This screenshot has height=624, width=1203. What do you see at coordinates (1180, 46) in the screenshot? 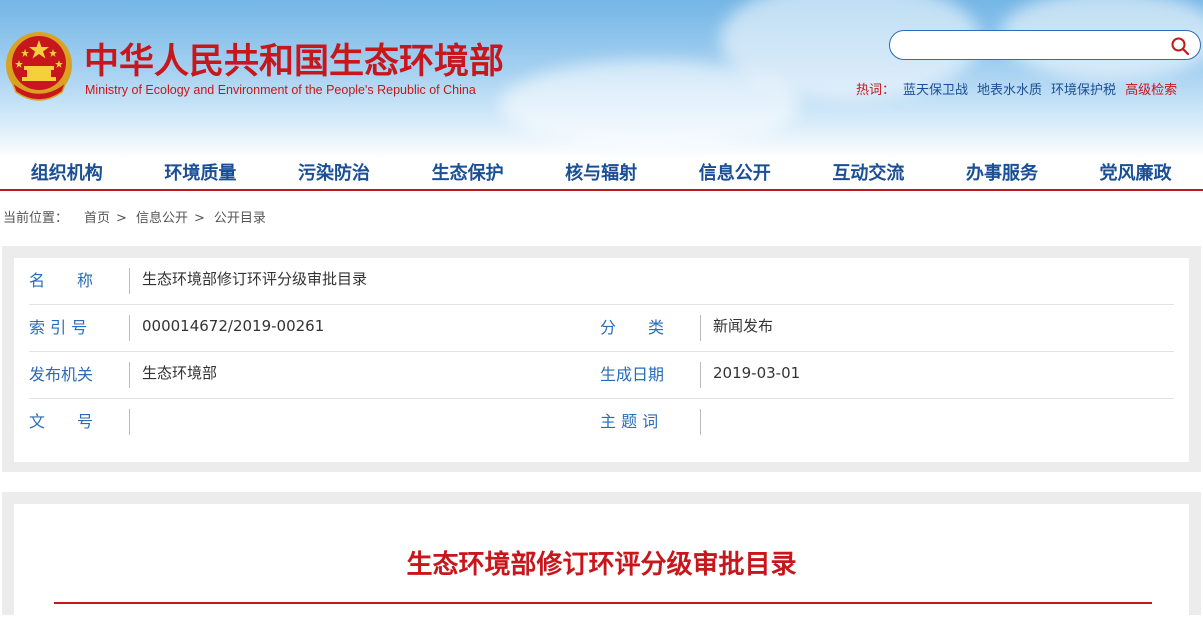
I see `search-icon` at bounding box center [1180, 46].